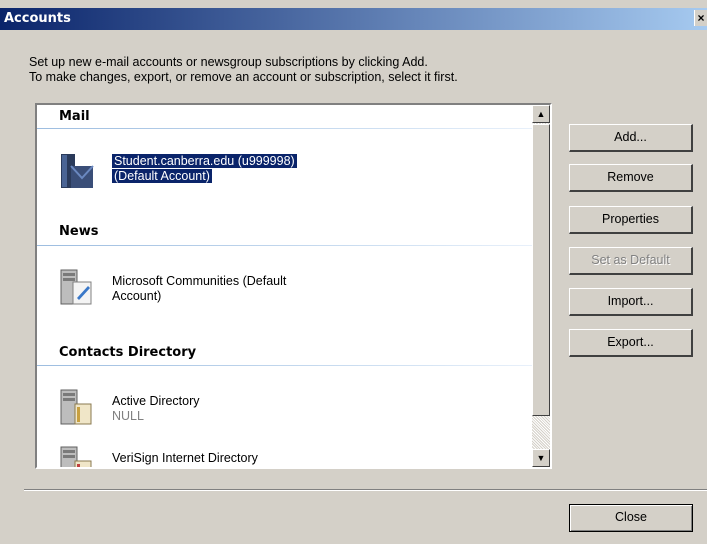 The width and height of the screenshot is (707, 544). I want to click on close-icon: ×, so click(700, 18).